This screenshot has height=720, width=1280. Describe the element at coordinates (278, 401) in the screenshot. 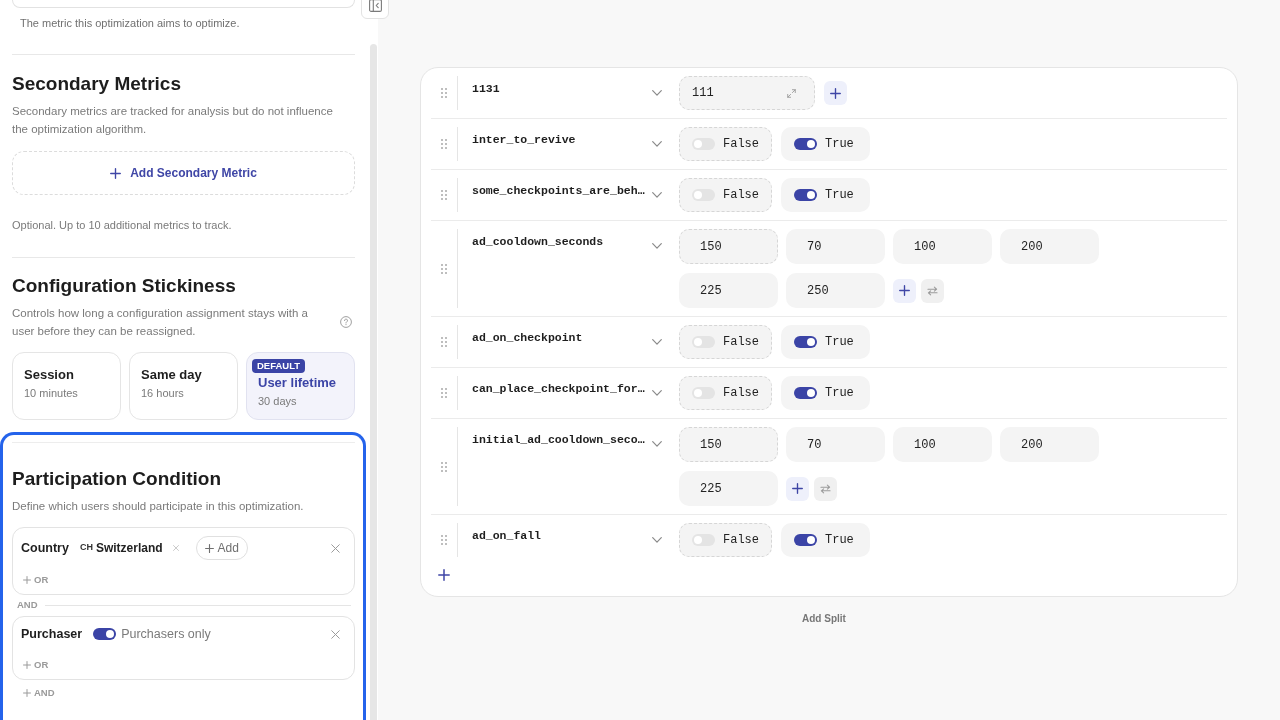

I see `option-detail: 30 days` at that location.